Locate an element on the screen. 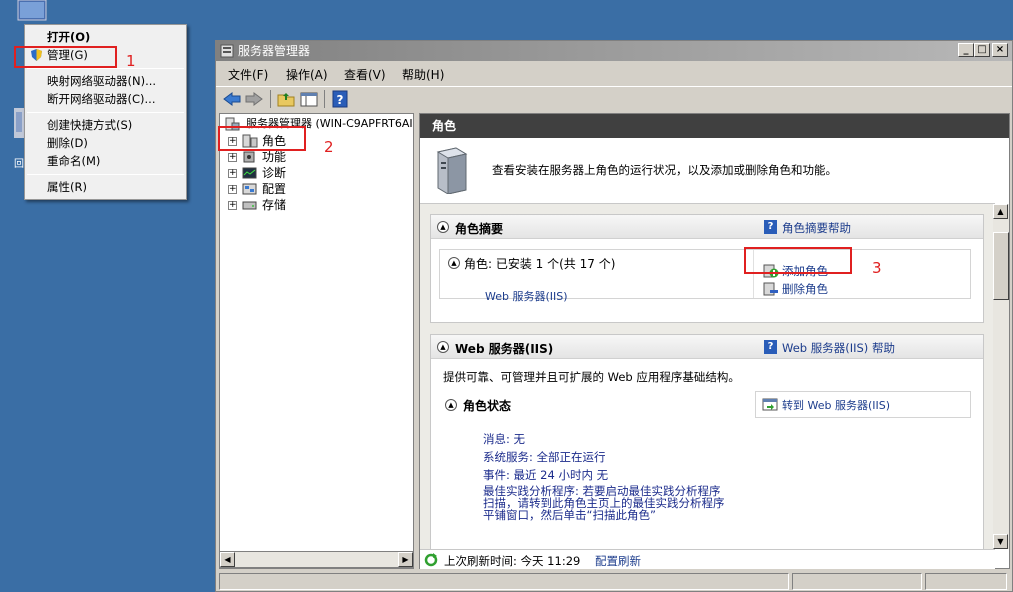  menu-help: 帮助(H) is located at coordinates (423, 74).